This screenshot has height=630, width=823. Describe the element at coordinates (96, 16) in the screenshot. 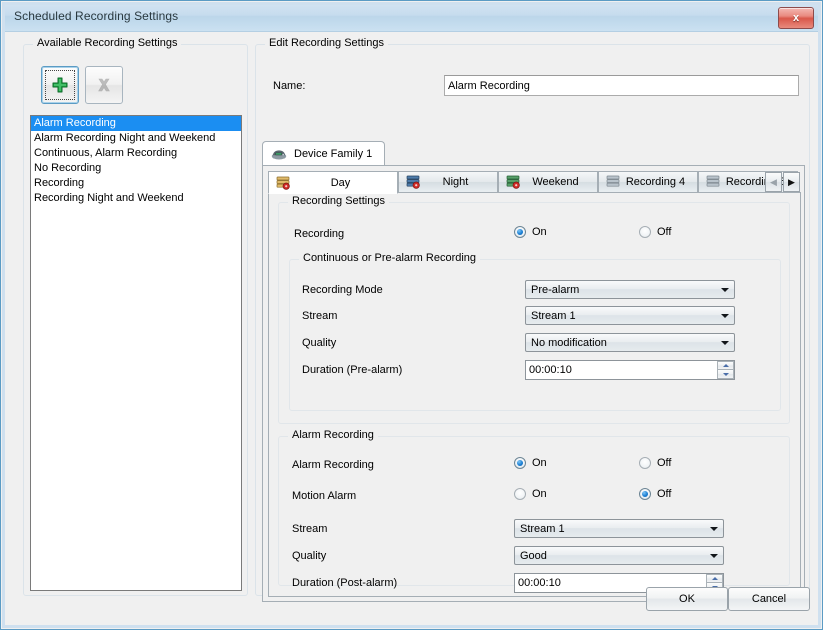

I see `window-title: Scheduled Recording Settings` at that location.